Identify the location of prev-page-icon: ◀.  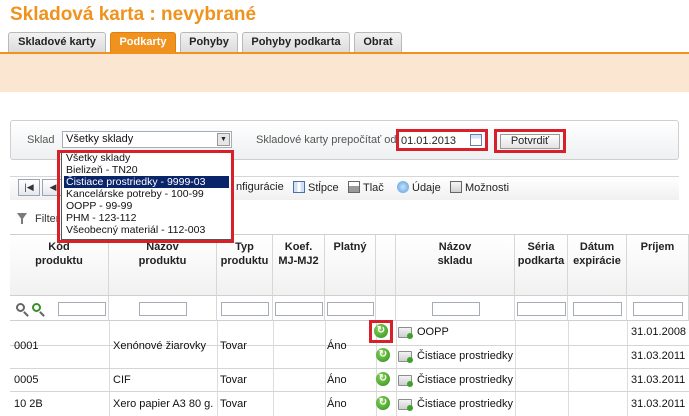
(53, 187).